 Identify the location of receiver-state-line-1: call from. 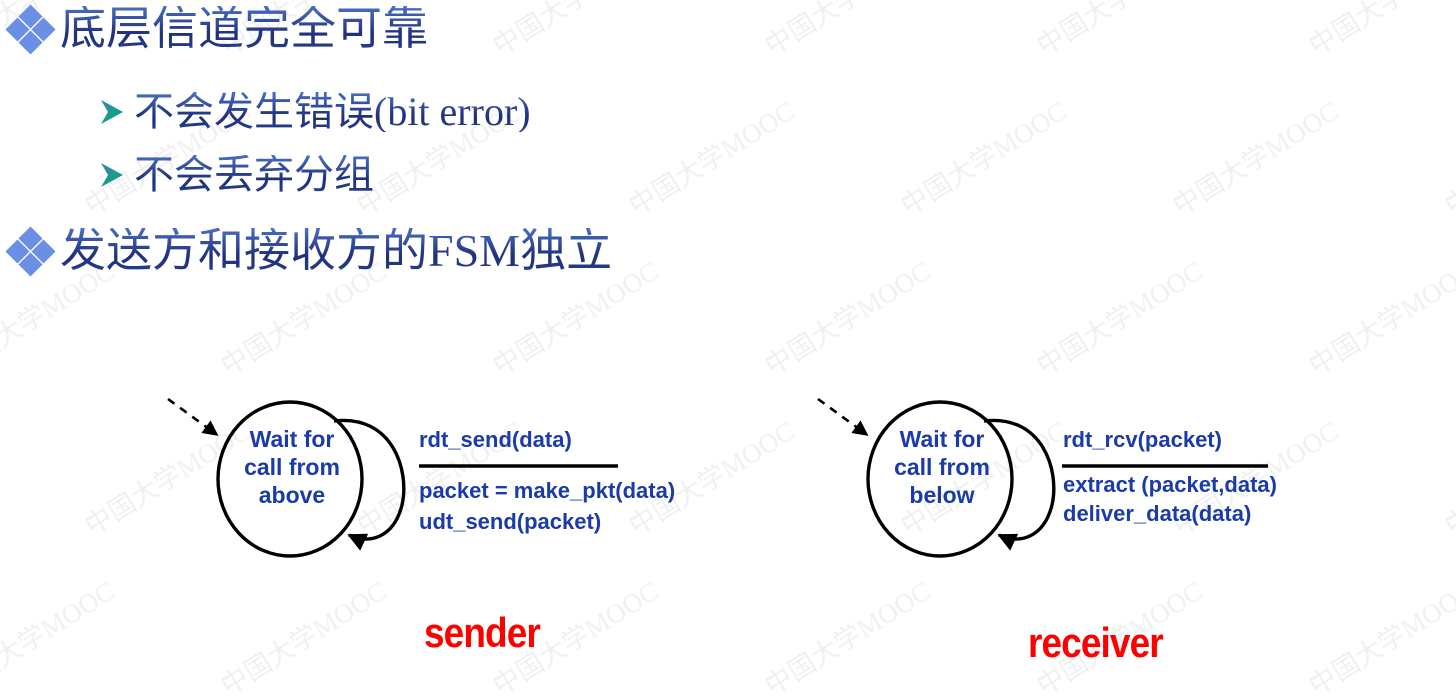
(942, 467).